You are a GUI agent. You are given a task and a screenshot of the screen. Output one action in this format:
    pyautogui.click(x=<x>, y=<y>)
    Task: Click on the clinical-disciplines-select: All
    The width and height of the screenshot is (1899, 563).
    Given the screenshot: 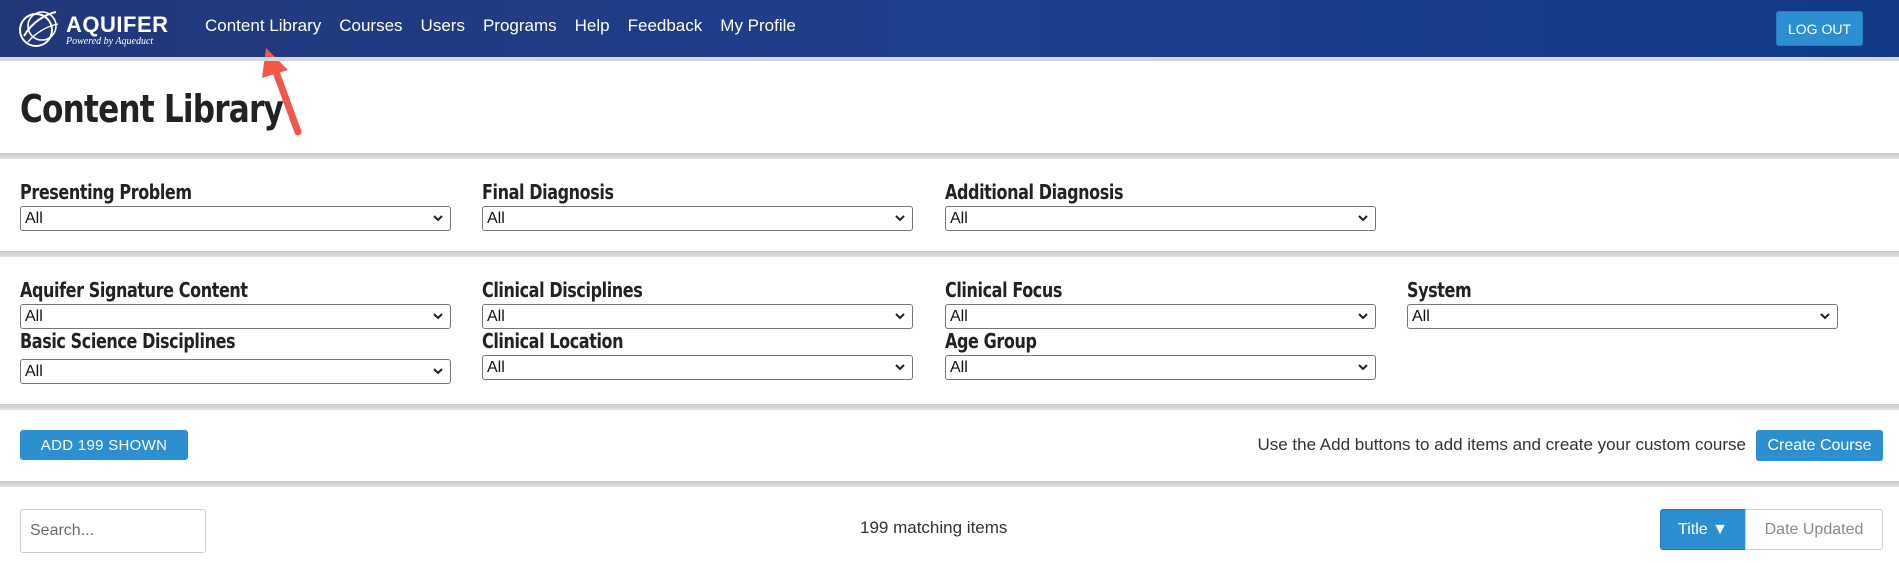 What is the action you would take?
    pyautogui.click(x=697, y=316)
    